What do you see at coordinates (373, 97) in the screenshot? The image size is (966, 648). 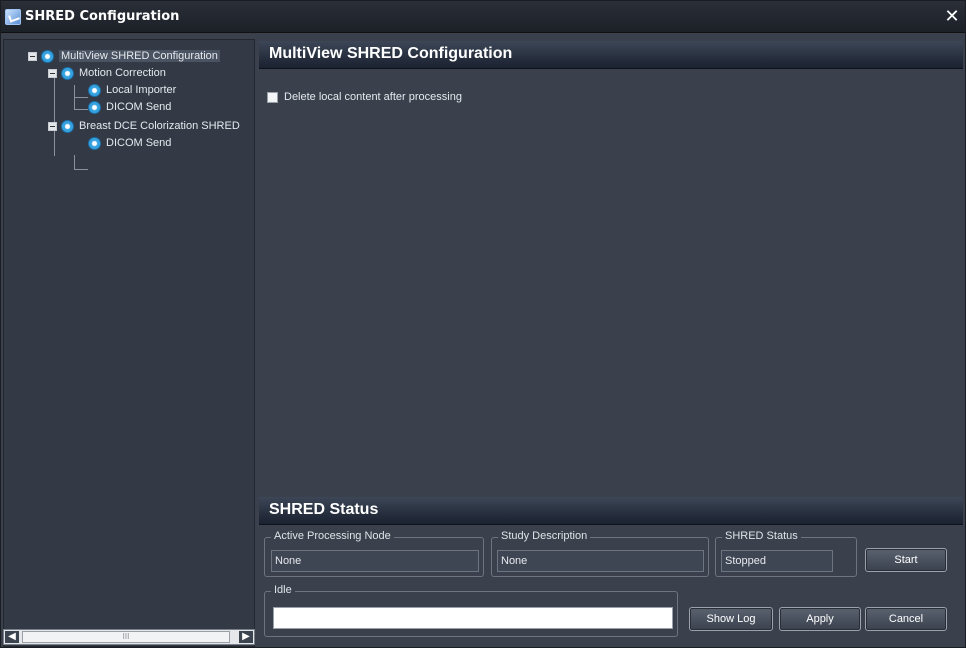 I see `delete-local-content-label: Delete local content after processing` at bounding box center [373, 97].